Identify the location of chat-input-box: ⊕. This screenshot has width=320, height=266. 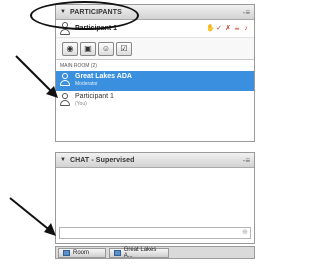
(155, 233).